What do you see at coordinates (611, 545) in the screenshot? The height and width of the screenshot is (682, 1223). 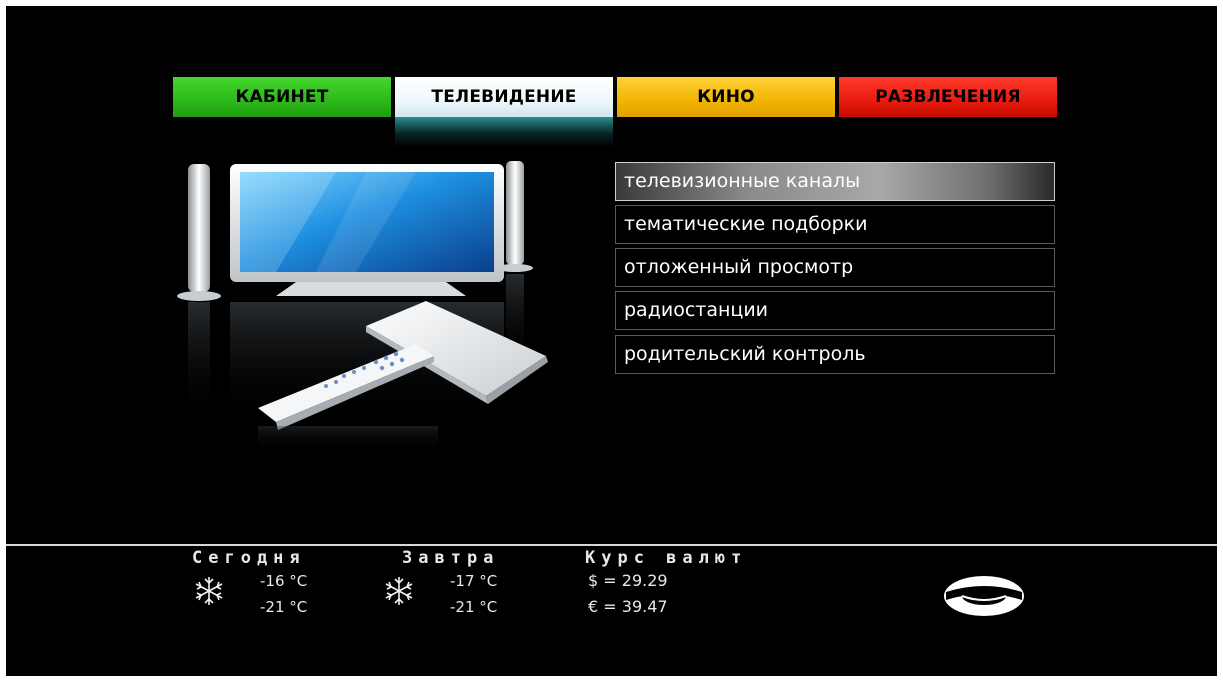 I see `divider` at bounding box center [611, 545].